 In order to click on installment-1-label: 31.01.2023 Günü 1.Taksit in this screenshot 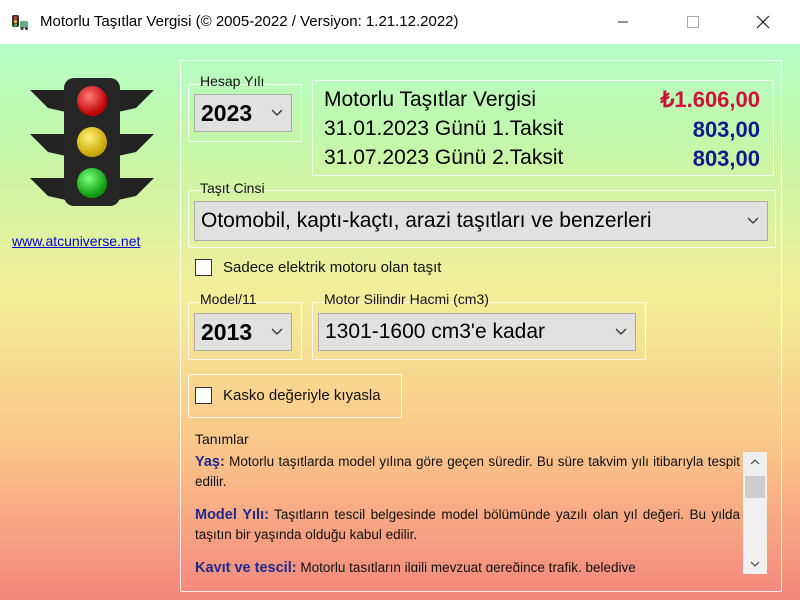, I will do `click(444, 128)`.